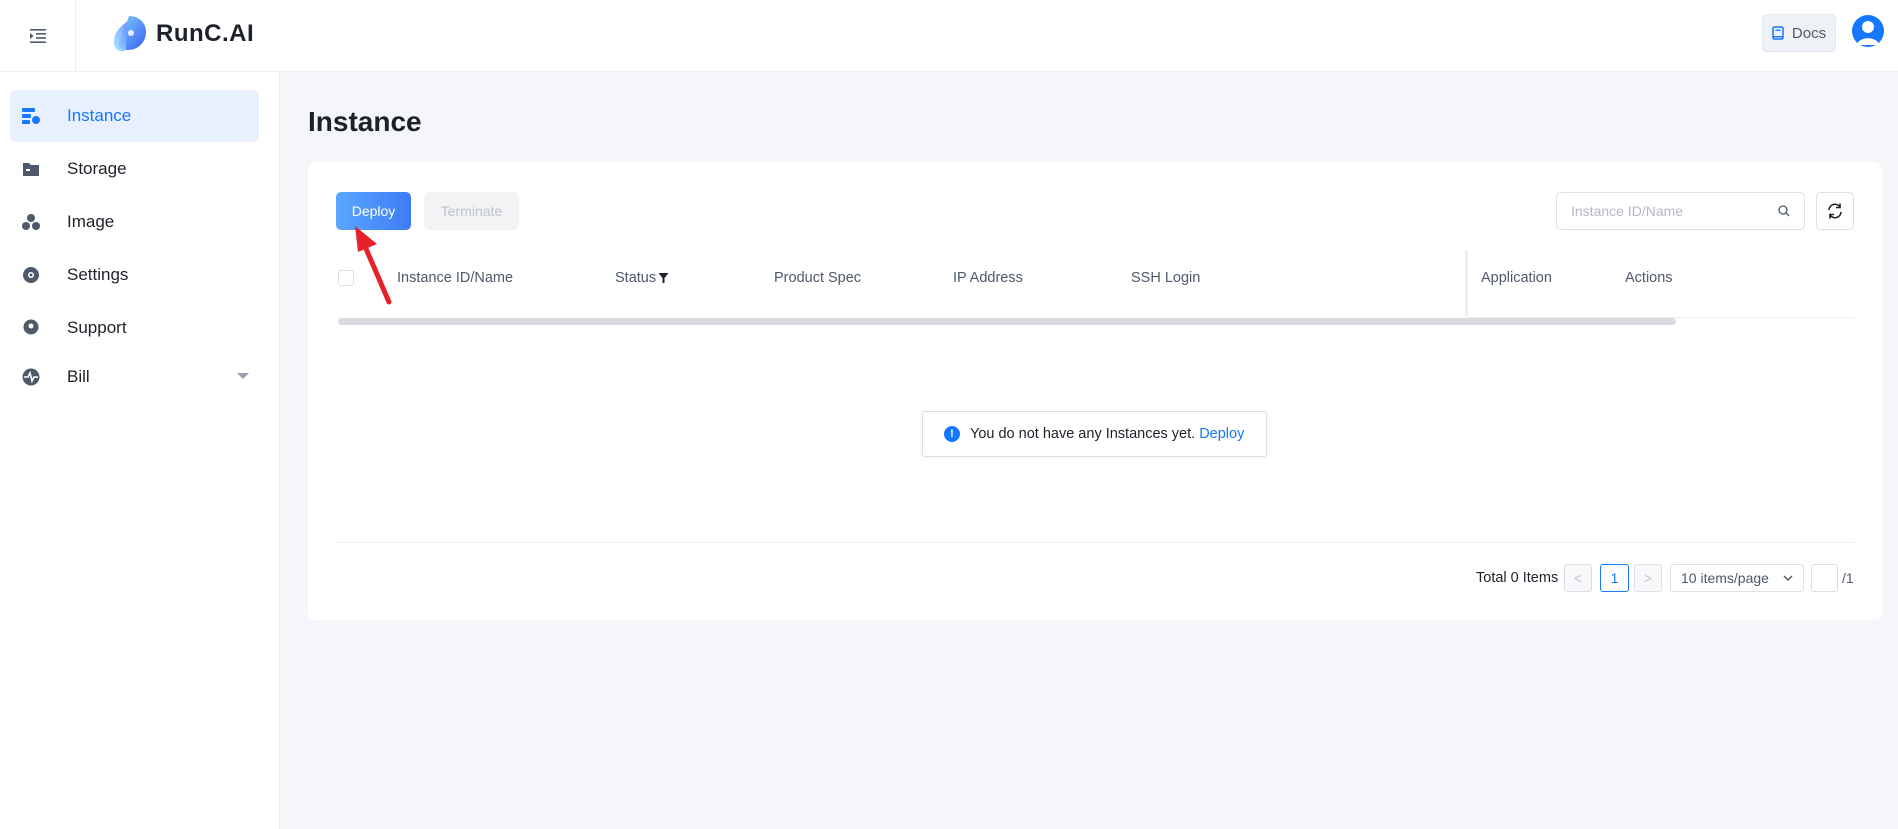 This screenshot has height=829, width=1898. Describe the element at coordinates (663, 278) in the screenshot. I see `filter-icon` at that location.